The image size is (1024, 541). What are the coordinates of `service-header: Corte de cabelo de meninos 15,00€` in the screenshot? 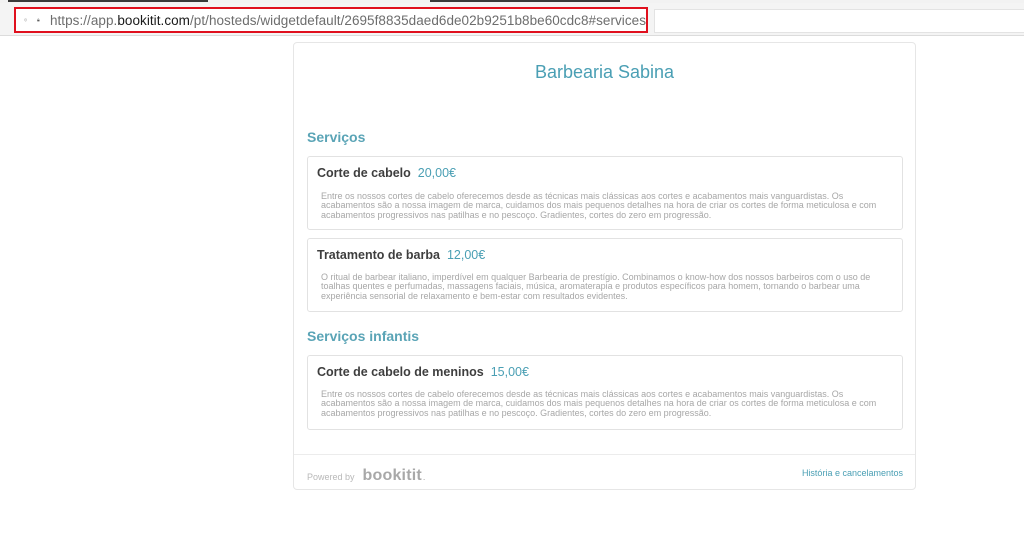 It's located at (423, 372).